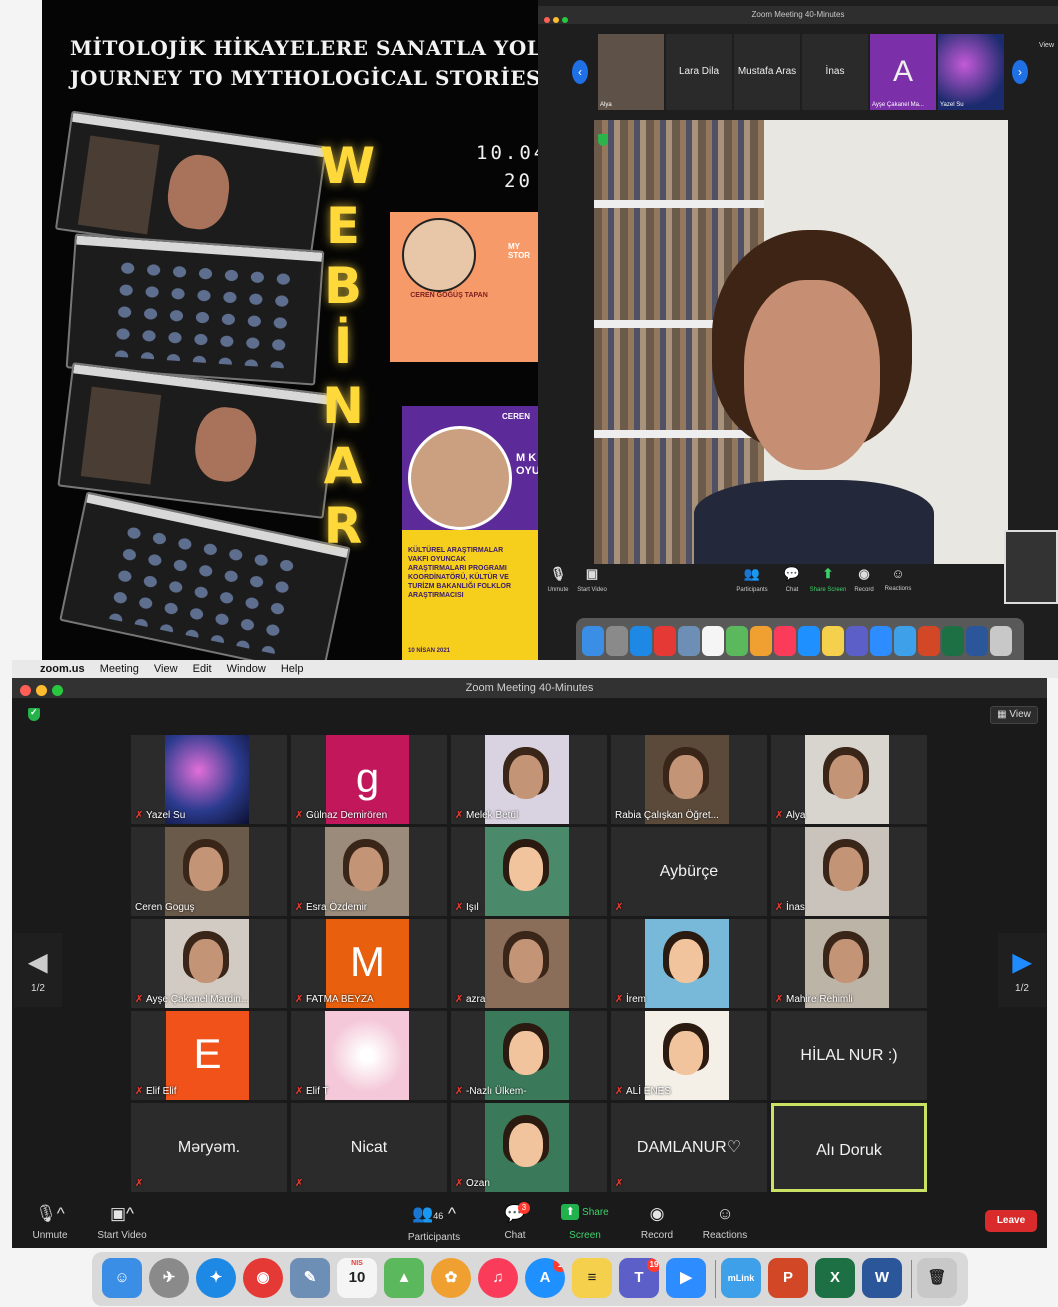 This screenshot has width=1058, height=1307. Describe the element at coordinates (752, 579) in the screenshot. I see `participants-button: 👥 Participants` at that location.